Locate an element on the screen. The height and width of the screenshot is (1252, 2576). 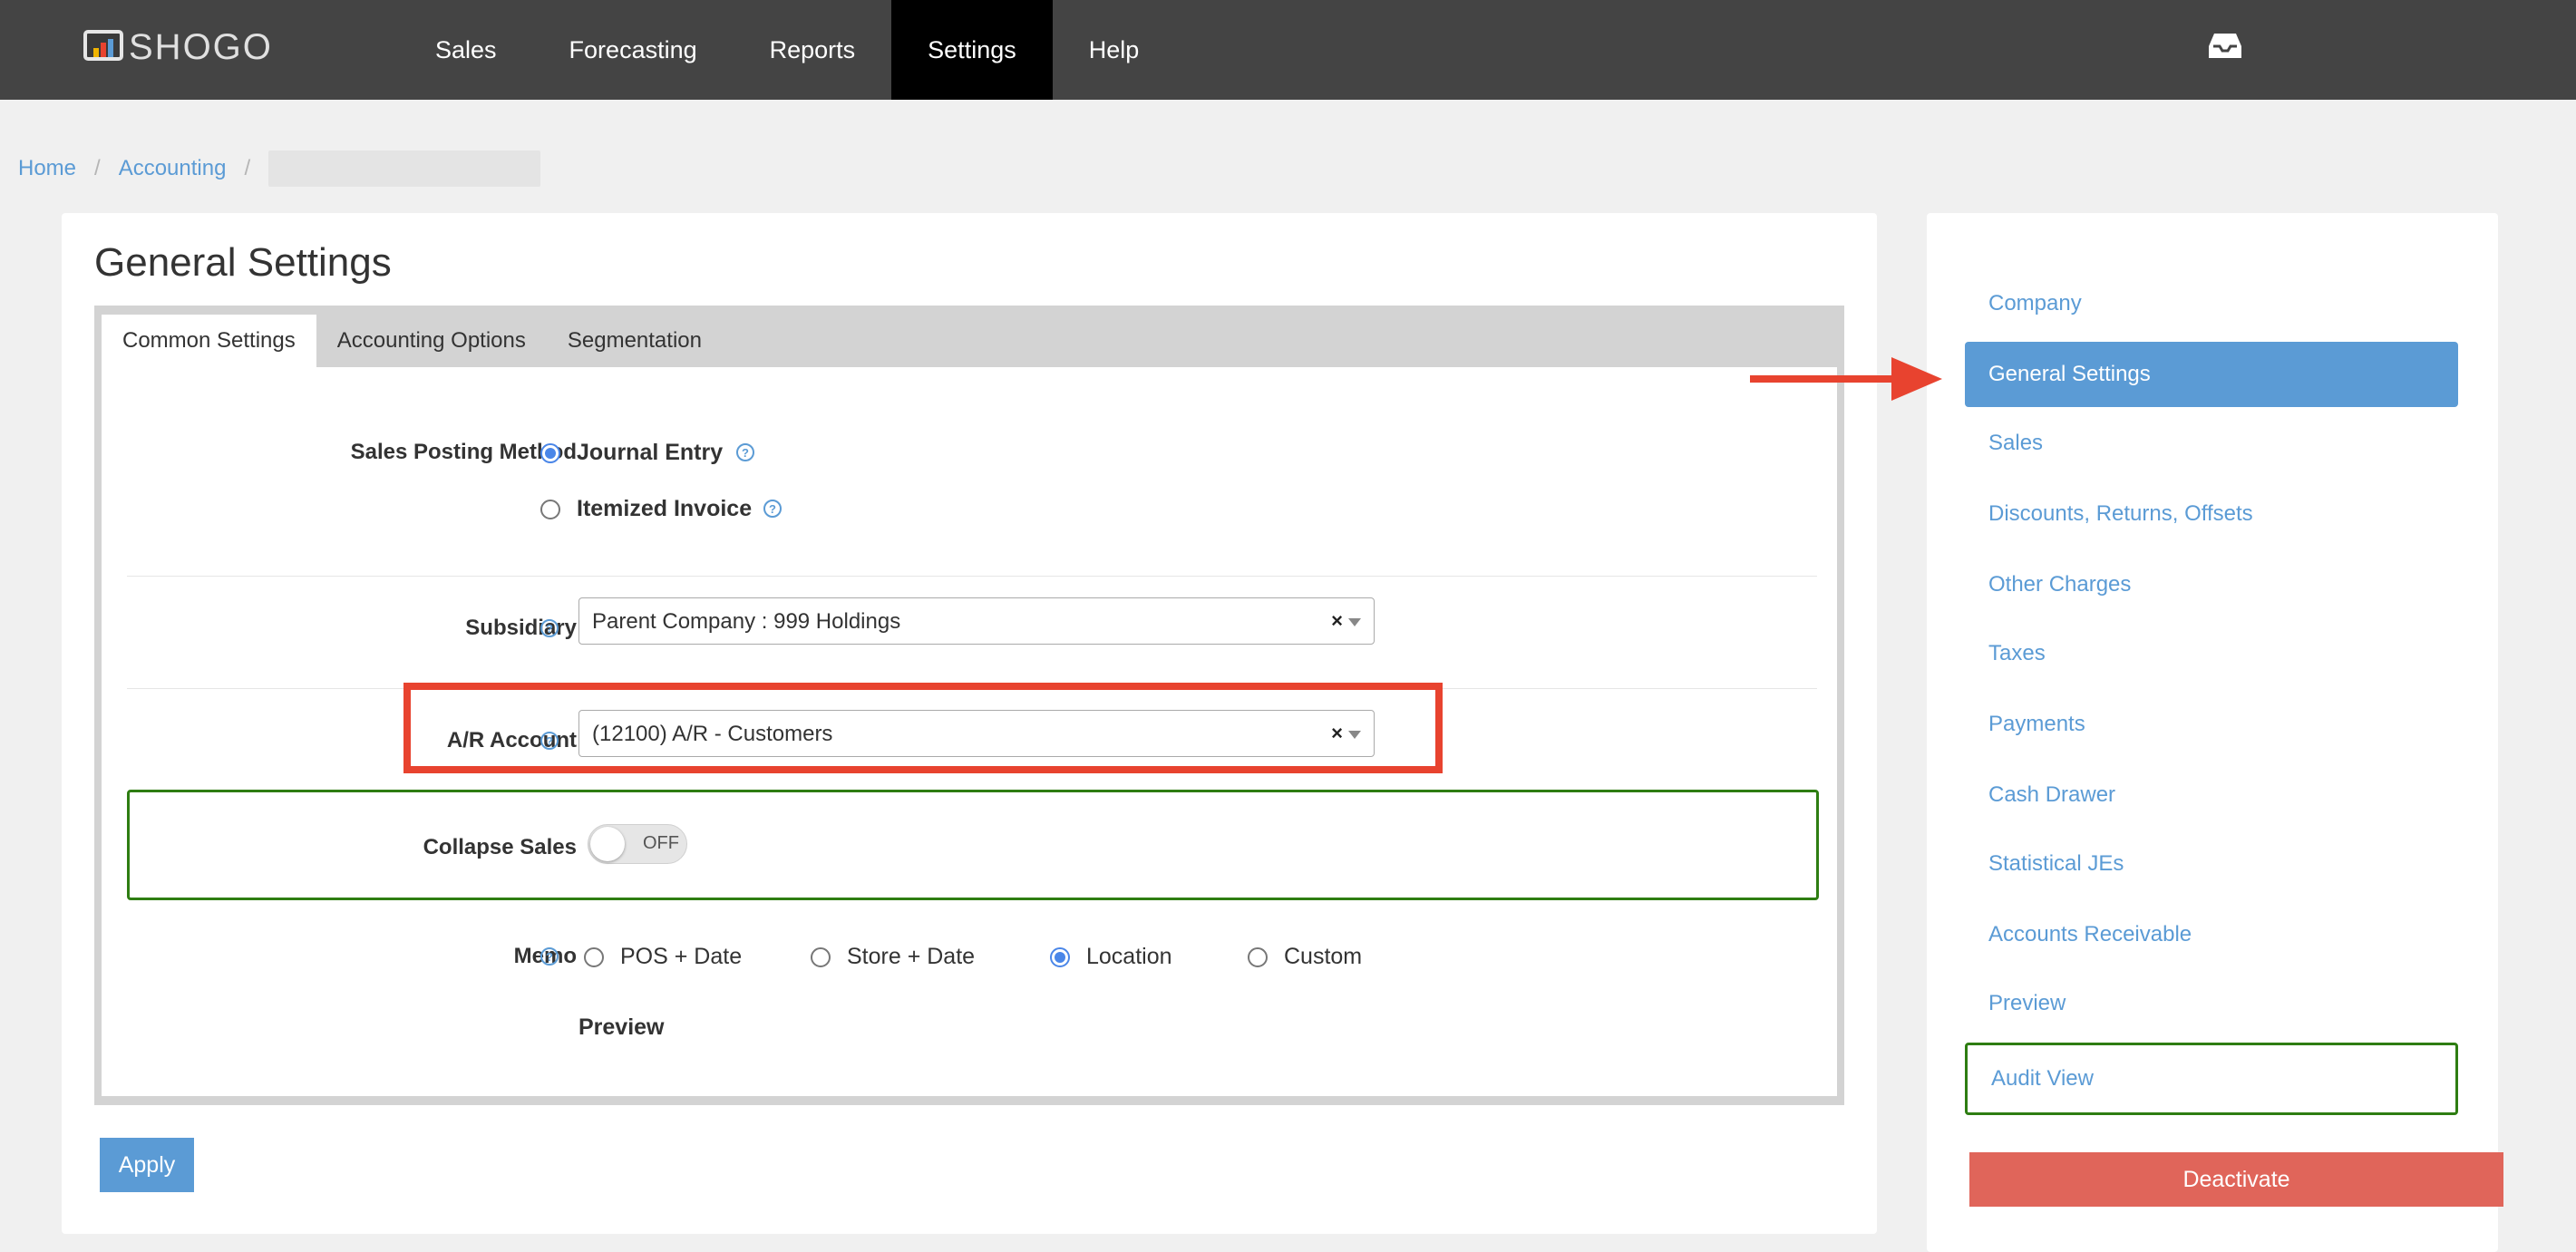
tab-common-settings: Common Settings is located at coordinates (209, 341).